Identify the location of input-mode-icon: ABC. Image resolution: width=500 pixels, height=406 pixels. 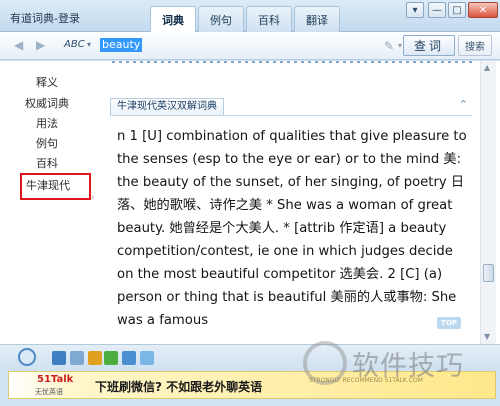
(74, 44).